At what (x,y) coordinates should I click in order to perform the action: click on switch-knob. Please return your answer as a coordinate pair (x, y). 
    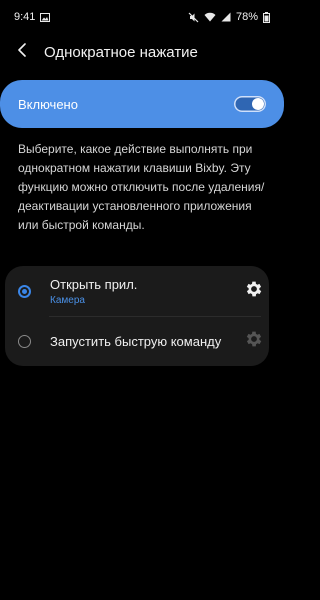
    Looking at the image, I should click on (258, 104).